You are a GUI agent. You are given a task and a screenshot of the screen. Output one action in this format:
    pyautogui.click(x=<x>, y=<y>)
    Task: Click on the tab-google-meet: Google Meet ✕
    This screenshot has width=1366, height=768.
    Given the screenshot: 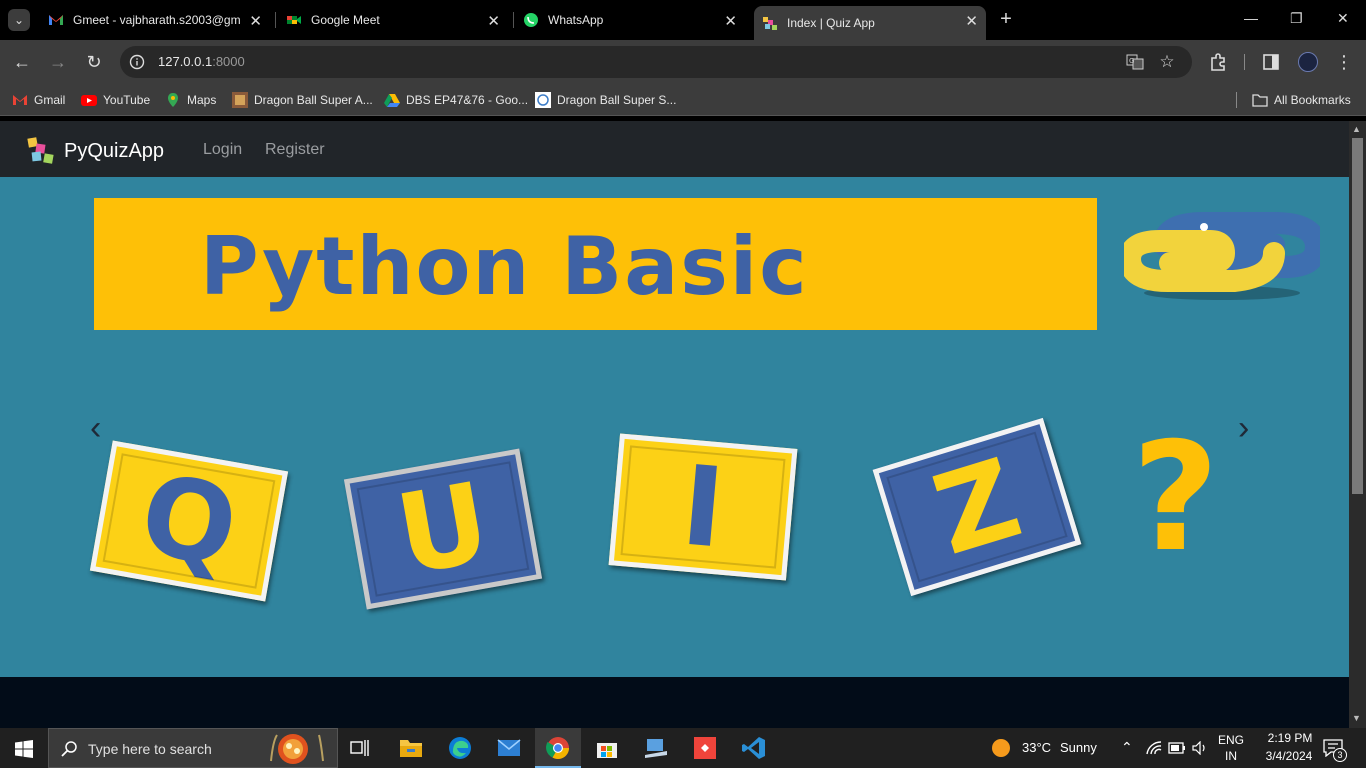 What is the action you would take?
    pyautogui.click(x=397, y=20)
    